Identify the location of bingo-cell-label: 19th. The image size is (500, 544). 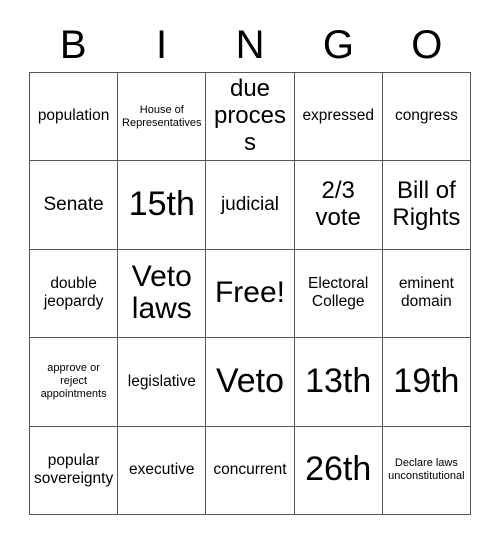
(426, 381).